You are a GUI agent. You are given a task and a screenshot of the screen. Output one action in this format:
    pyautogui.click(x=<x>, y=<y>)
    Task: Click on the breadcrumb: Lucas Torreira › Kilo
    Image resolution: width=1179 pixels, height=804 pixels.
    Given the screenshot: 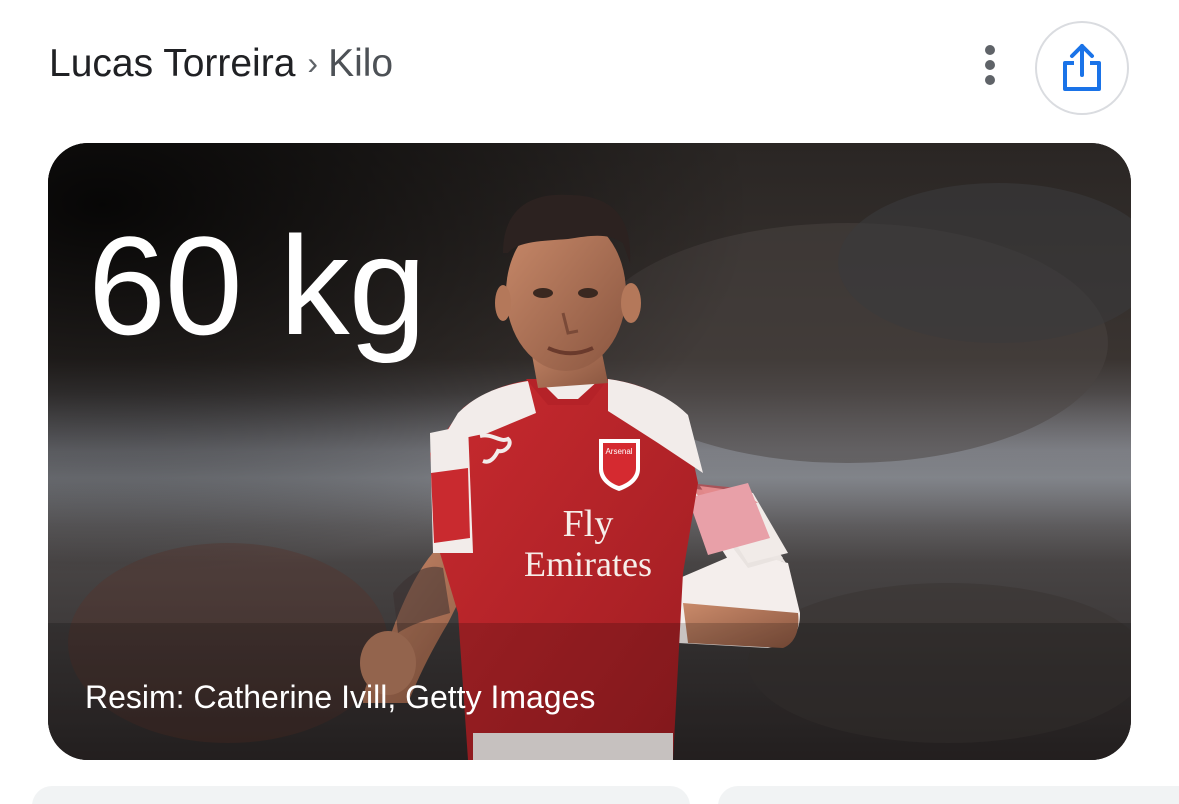 What is the action you would take?
    pyautogui.click(x=221, y=64)
    